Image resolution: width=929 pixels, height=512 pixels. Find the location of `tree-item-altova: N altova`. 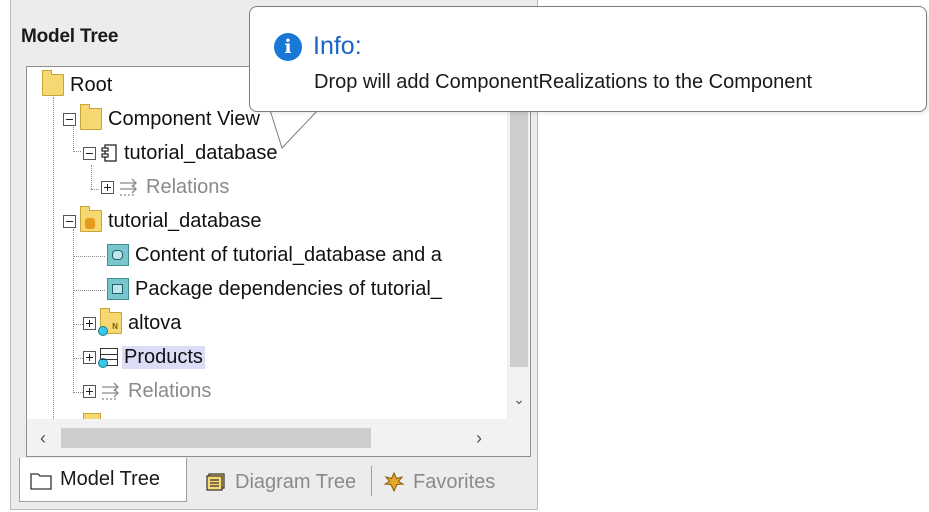

tree-item-altova: N altova is located at coordinates (133, 323).